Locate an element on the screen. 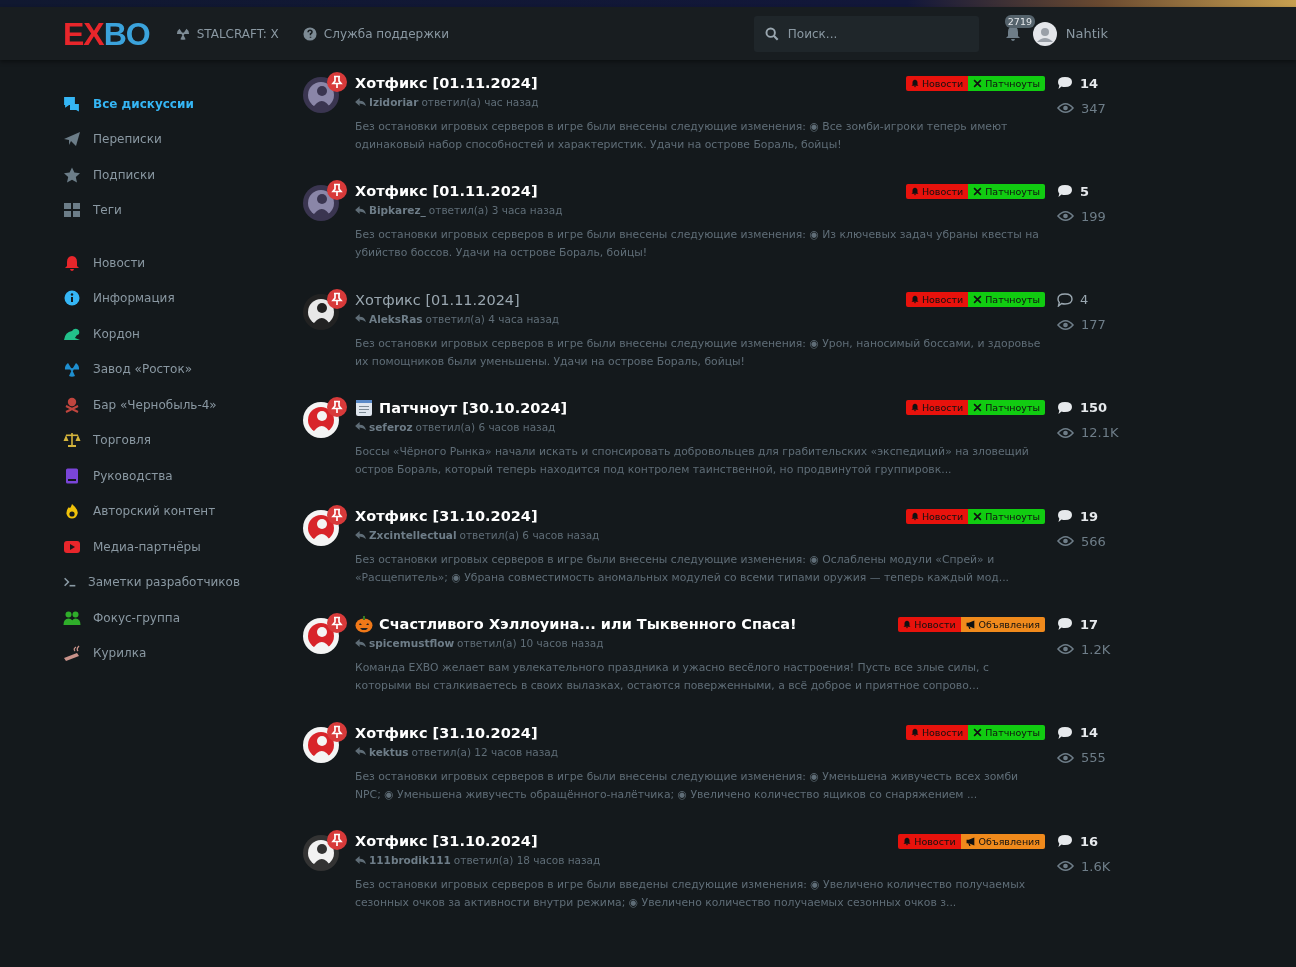 The height and width of the screenshot is (967, 1296). user-avatar is located at coordinates (1044, 33).